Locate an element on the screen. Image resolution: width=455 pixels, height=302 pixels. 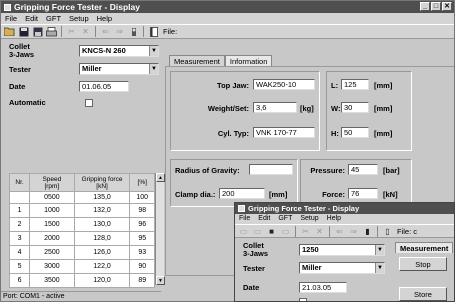
table-row: 0500 135,0 100 is located at coordinates (81, 197).